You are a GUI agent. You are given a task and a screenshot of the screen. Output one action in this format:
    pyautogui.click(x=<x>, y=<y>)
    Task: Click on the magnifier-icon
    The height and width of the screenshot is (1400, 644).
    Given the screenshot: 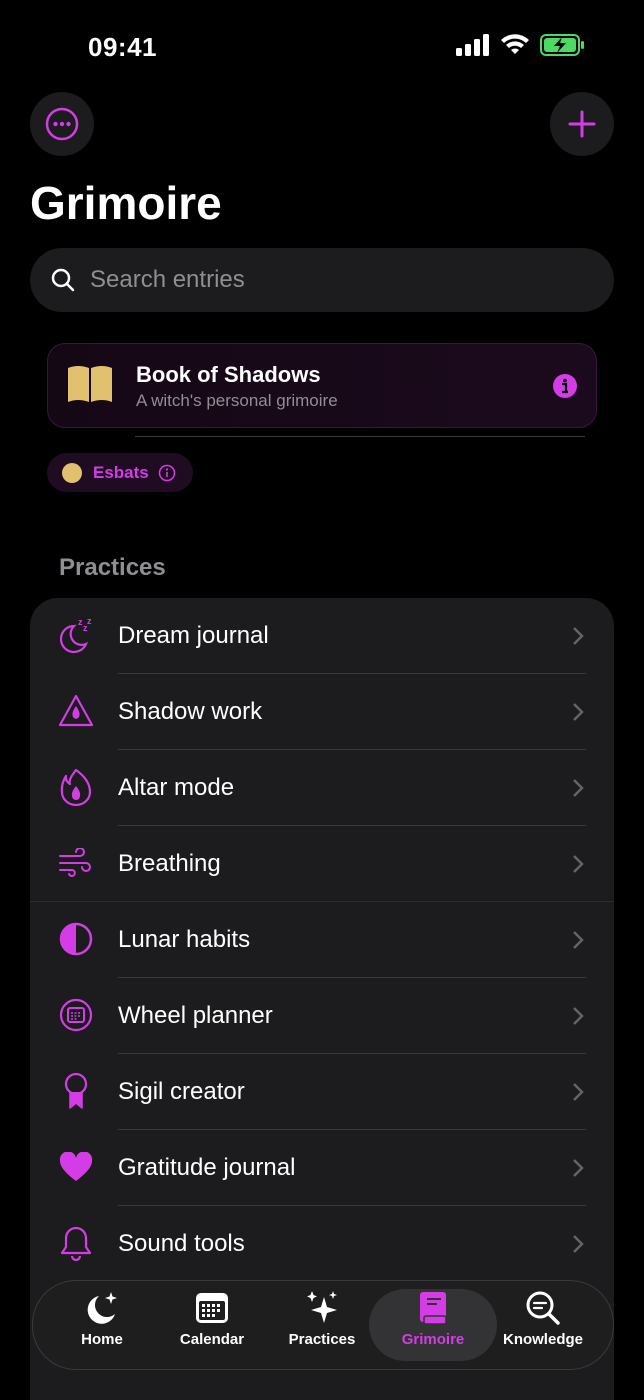 What is the action you would take?
    pyautogui.click(x=543, y=1308)
    